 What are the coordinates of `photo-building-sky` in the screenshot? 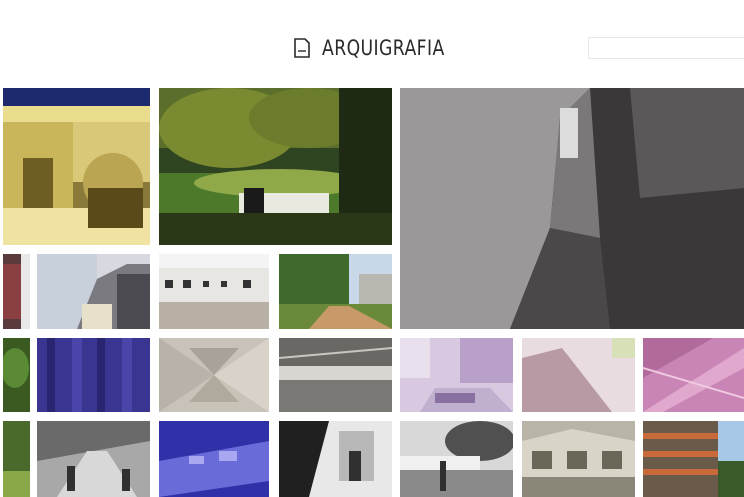 It's located at (93, 291).